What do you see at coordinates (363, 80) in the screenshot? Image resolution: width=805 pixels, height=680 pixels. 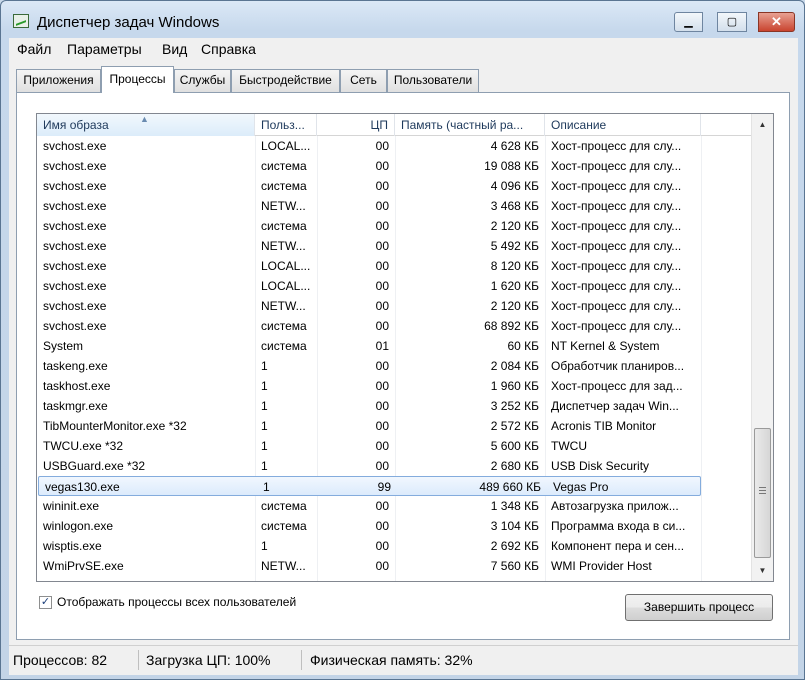 I see `tab-network: Сеть` at bounding box center [363, 80].